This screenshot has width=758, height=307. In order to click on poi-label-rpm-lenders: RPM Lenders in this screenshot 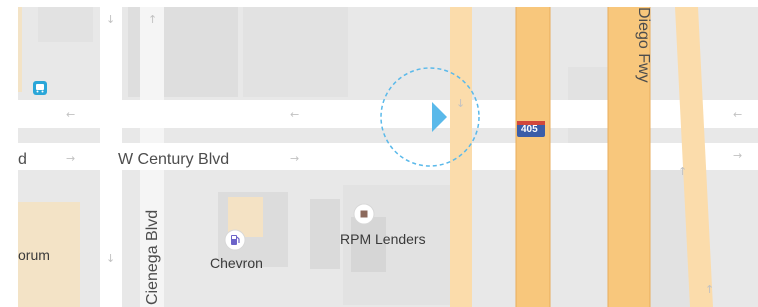, I will do `click(383, 239)`.